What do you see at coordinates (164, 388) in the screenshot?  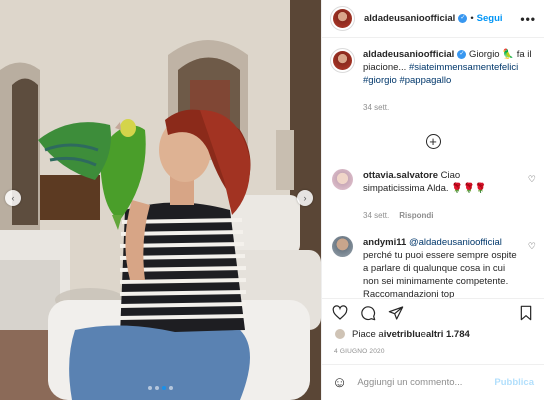 I see `carousel-dot-active` at bounding box center [164, 388].